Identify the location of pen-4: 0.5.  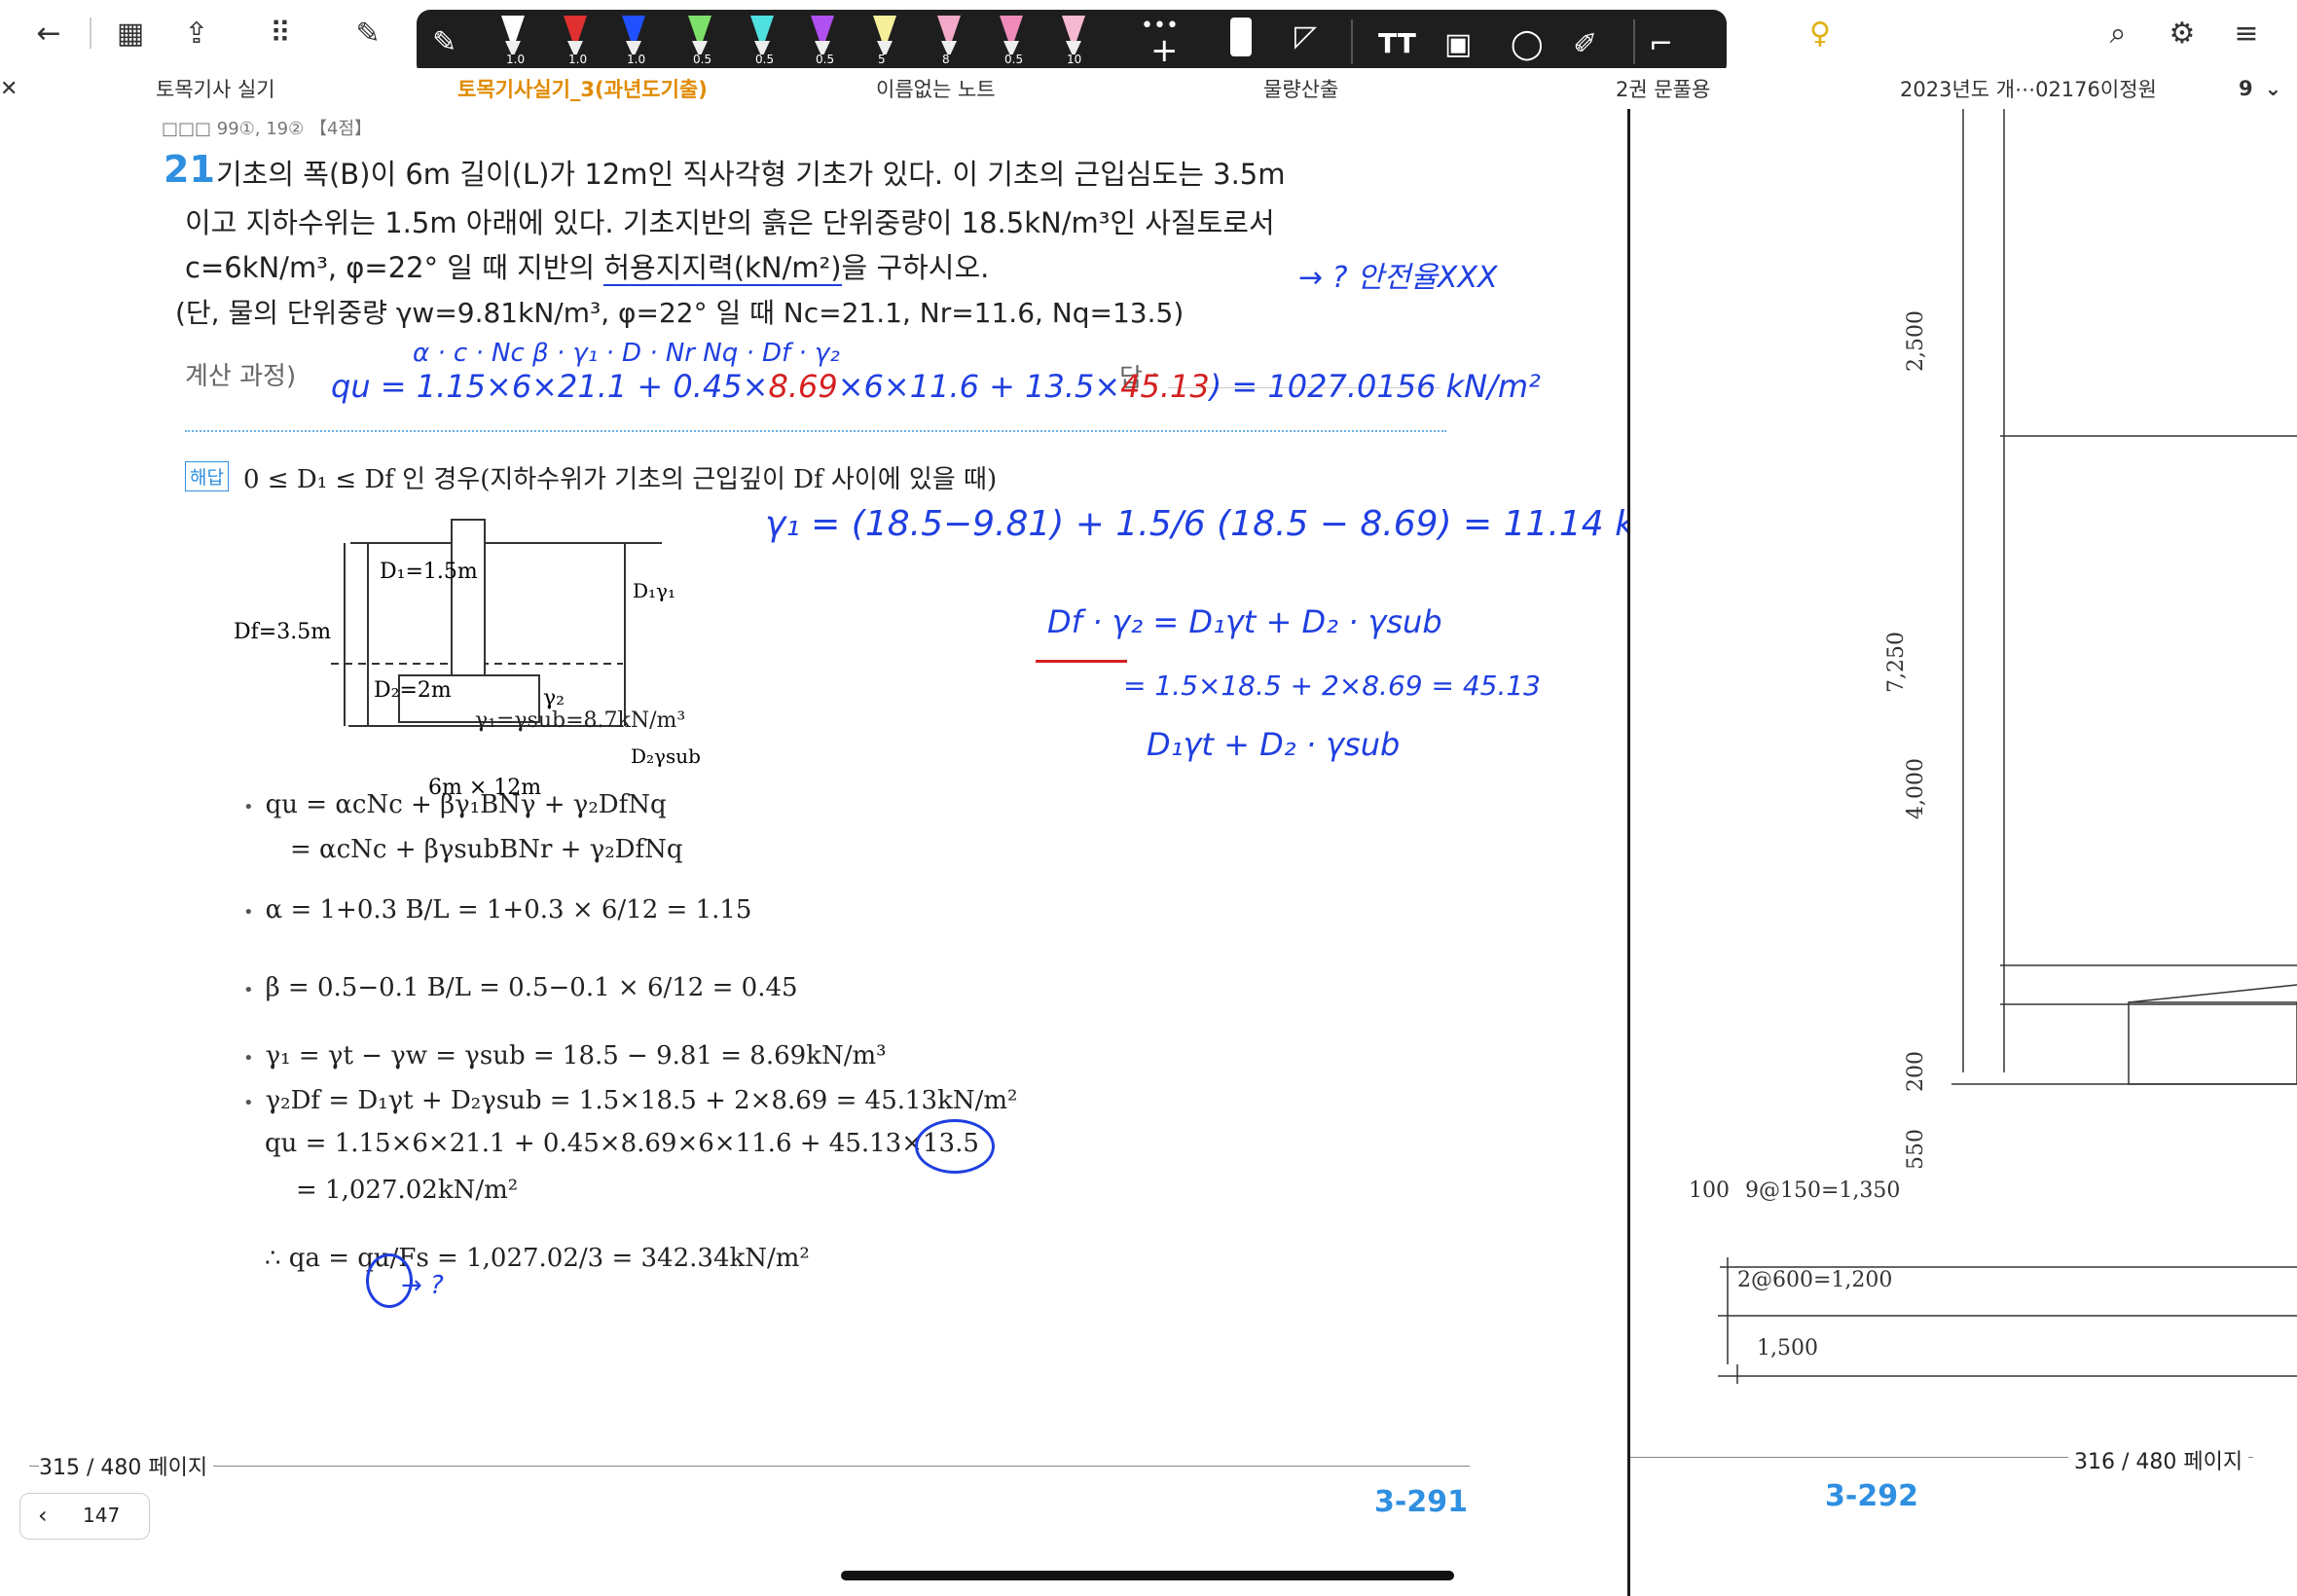
(762, 41).